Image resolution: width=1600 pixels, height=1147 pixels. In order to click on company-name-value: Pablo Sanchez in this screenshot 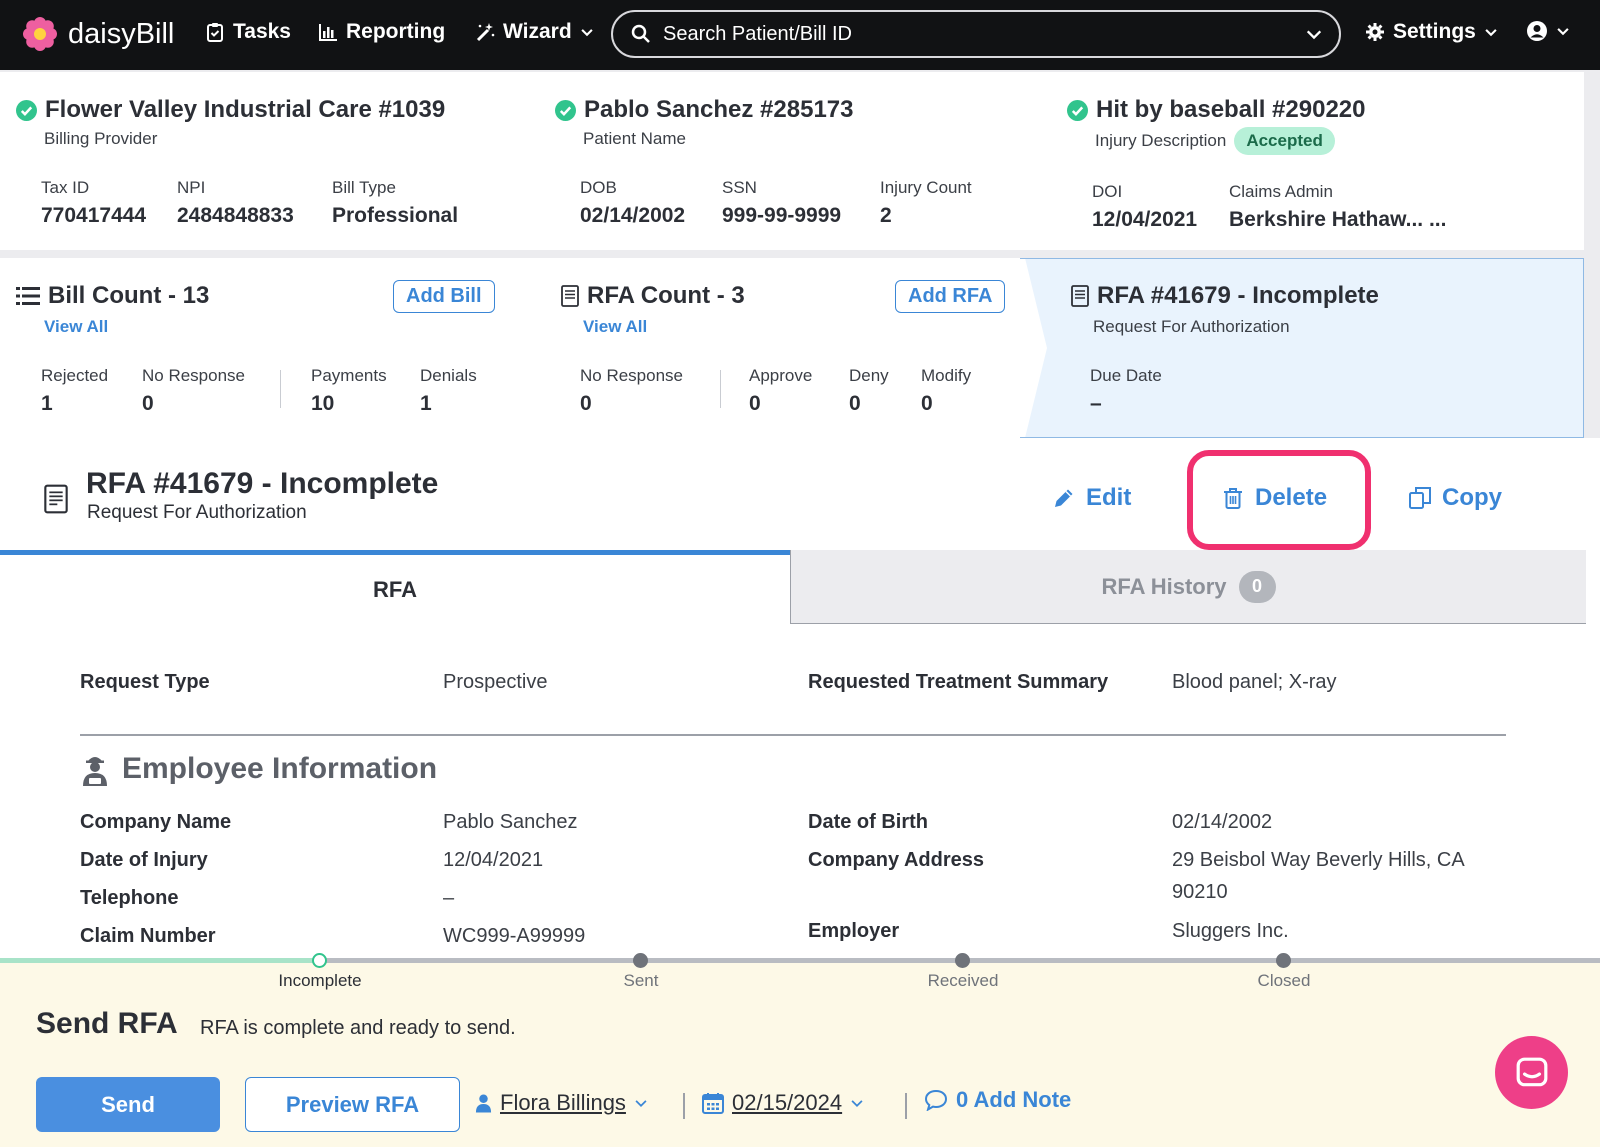, I will do `click(510, 822)`.